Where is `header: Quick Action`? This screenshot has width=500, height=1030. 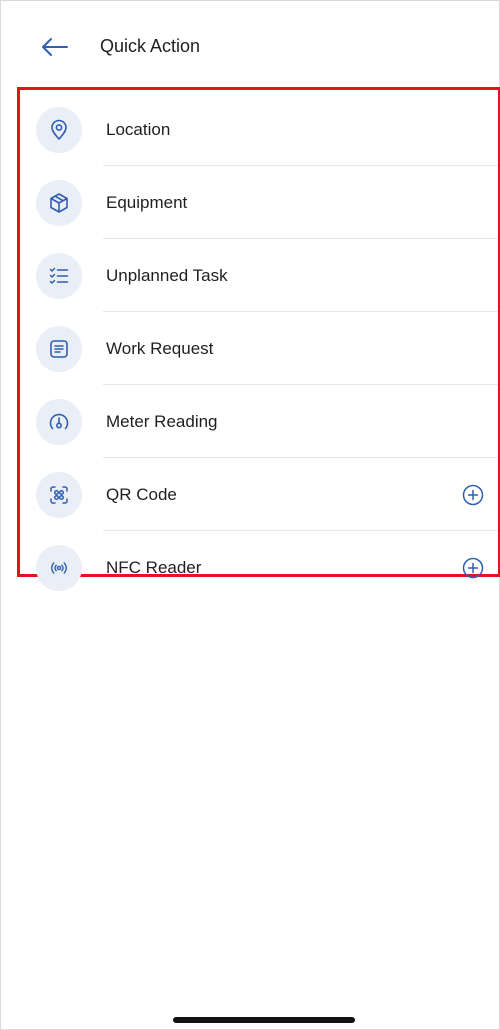 header: Quick Action is located at coordinates (250, 45).